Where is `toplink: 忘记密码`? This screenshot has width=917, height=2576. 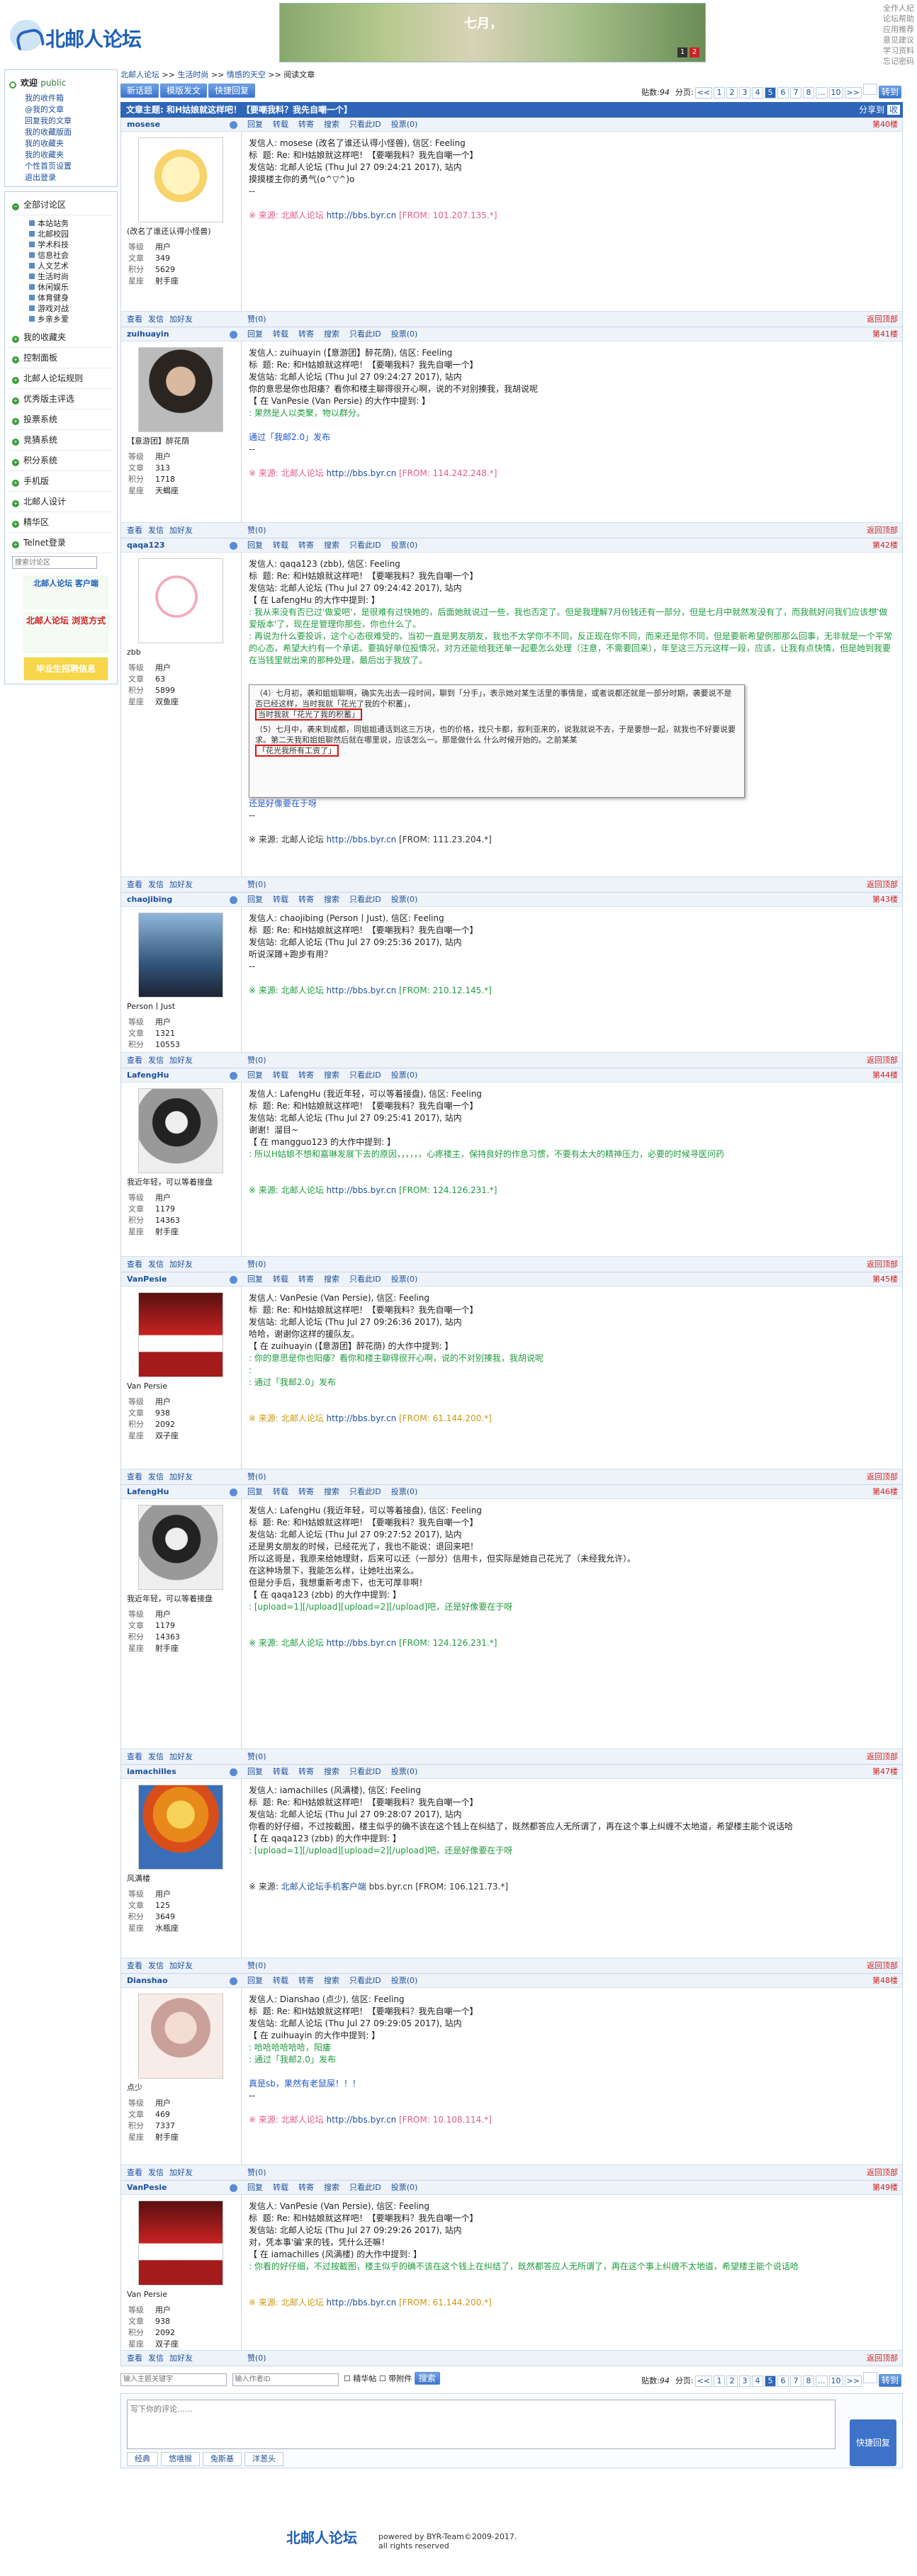
toplink: 忘记密码 is located at coordinates (898, 61).